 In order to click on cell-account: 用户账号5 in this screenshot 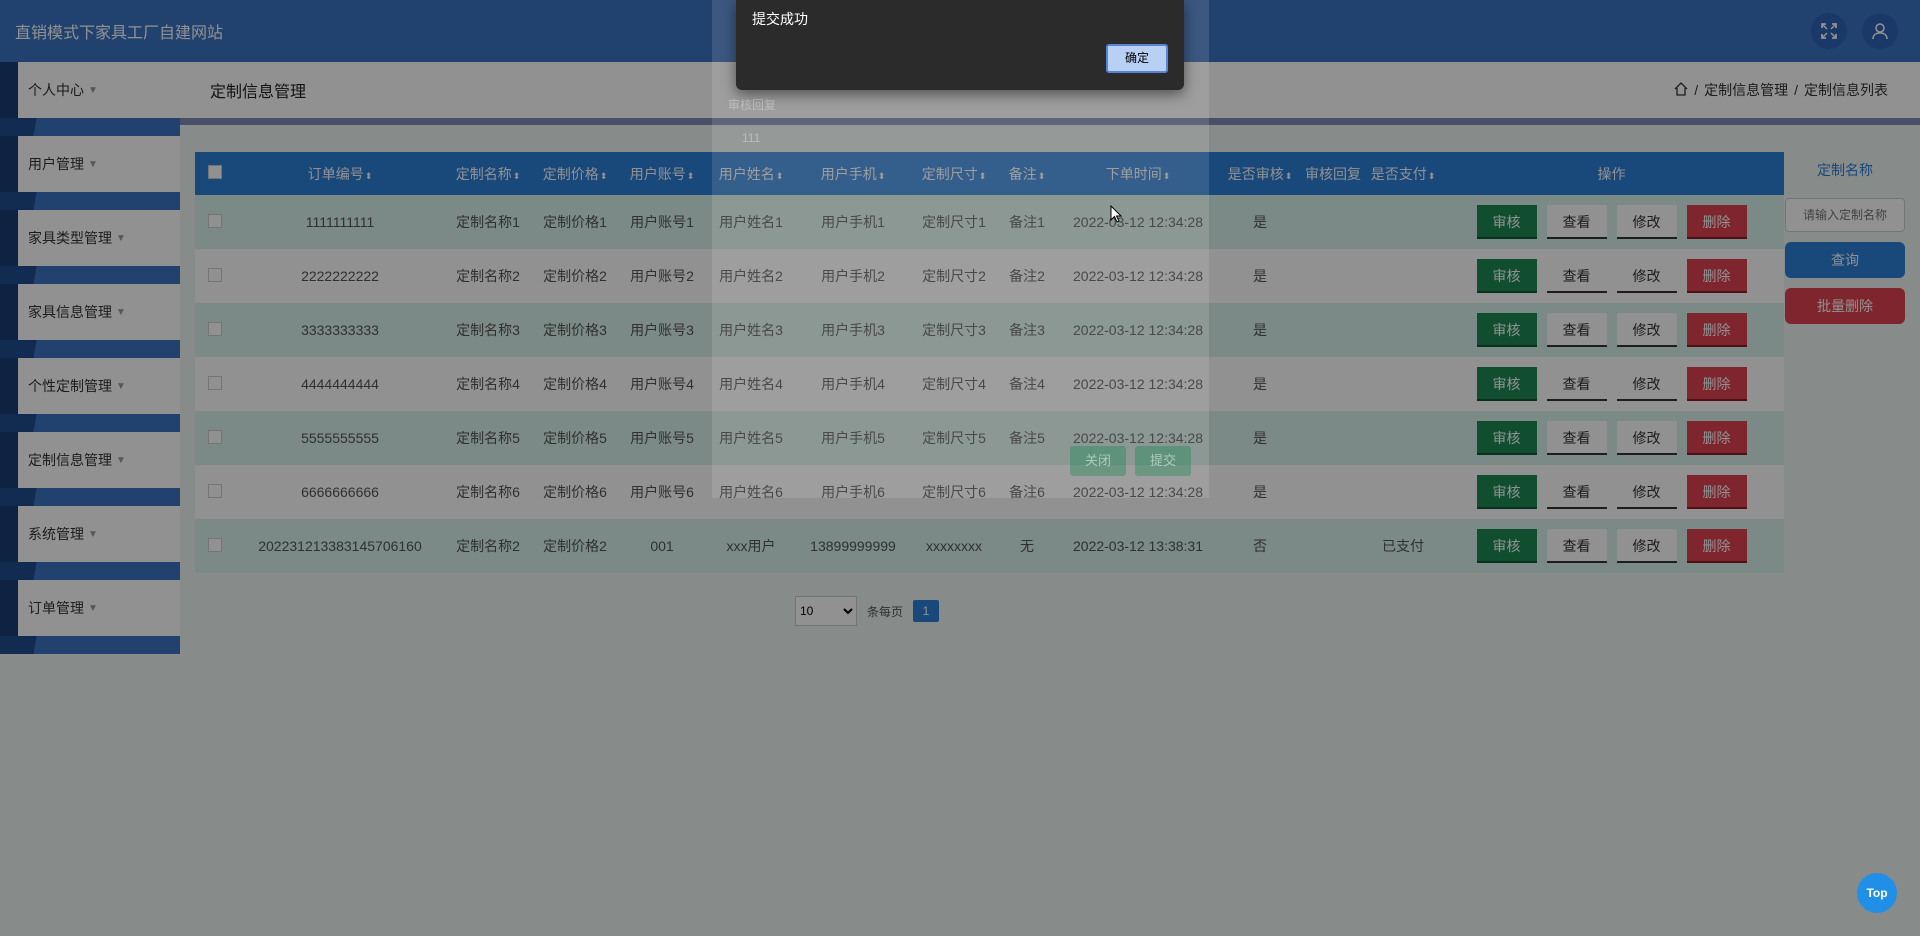, I will do `click(662, 438)`.